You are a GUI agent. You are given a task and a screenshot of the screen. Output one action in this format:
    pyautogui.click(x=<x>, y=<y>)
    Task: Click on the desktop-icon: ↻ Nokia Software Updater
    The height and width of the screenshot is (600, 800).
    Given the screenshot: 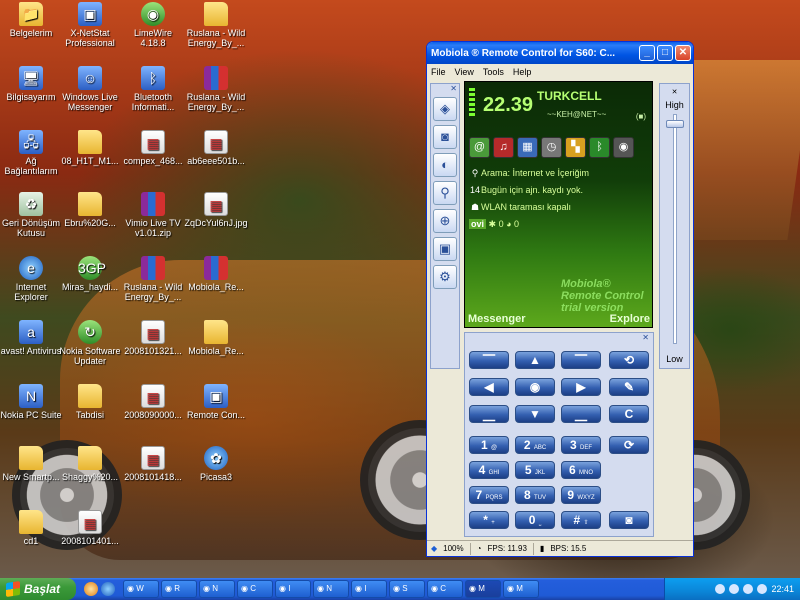 What is the action you would take?
    pyautogui.click(x=90, y=343)
    